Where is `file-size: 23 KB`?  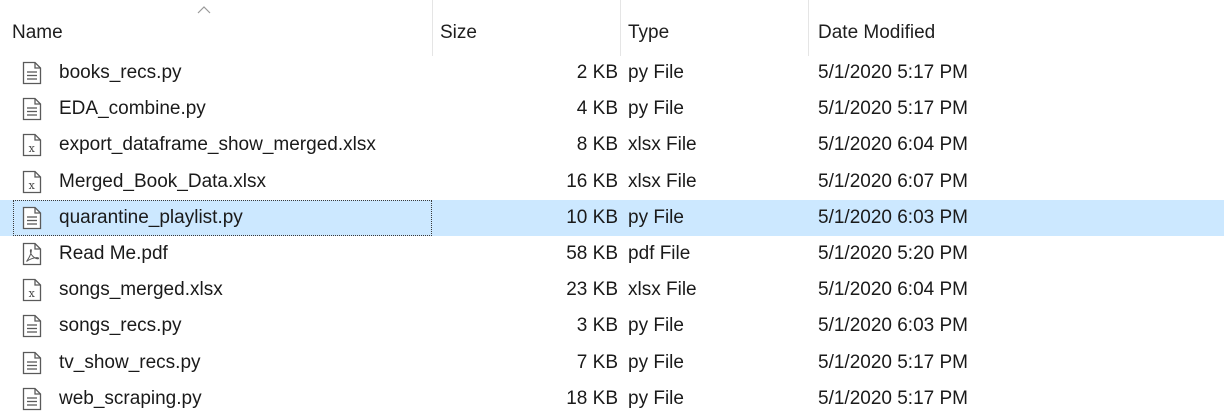 file-size: 23 KB is located at coordinates (592, 290).